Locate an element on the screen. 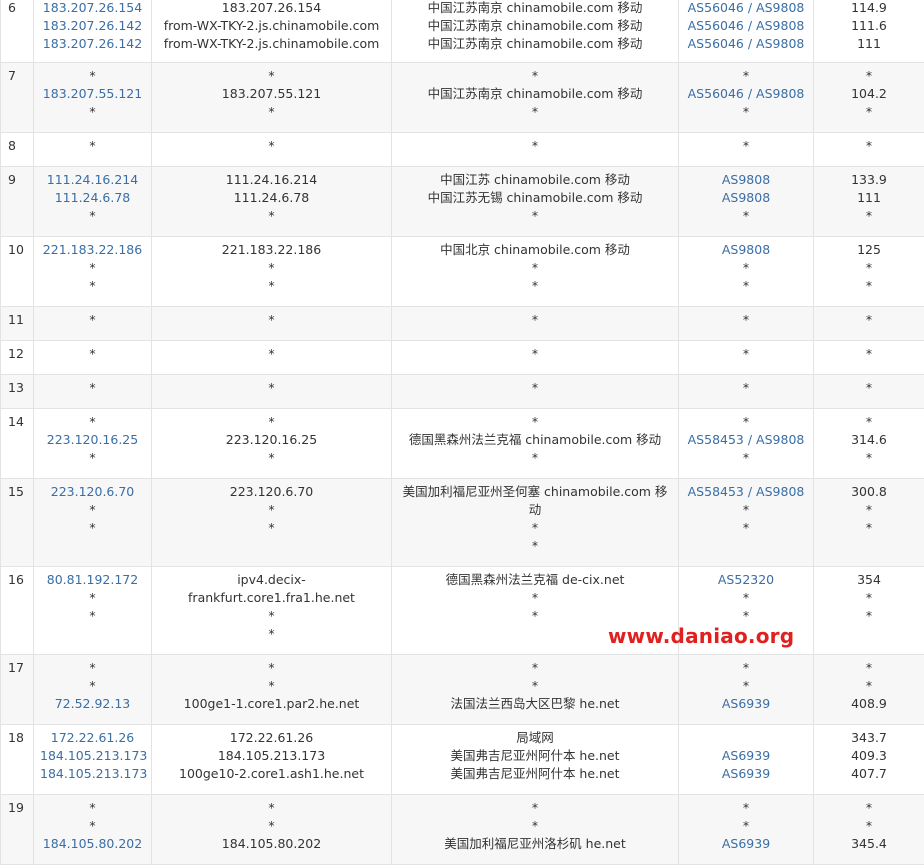 This screenshot has width=924, height=865. asn-cell: *AS56046 / AS9808* is located at coordinates (746, 98).